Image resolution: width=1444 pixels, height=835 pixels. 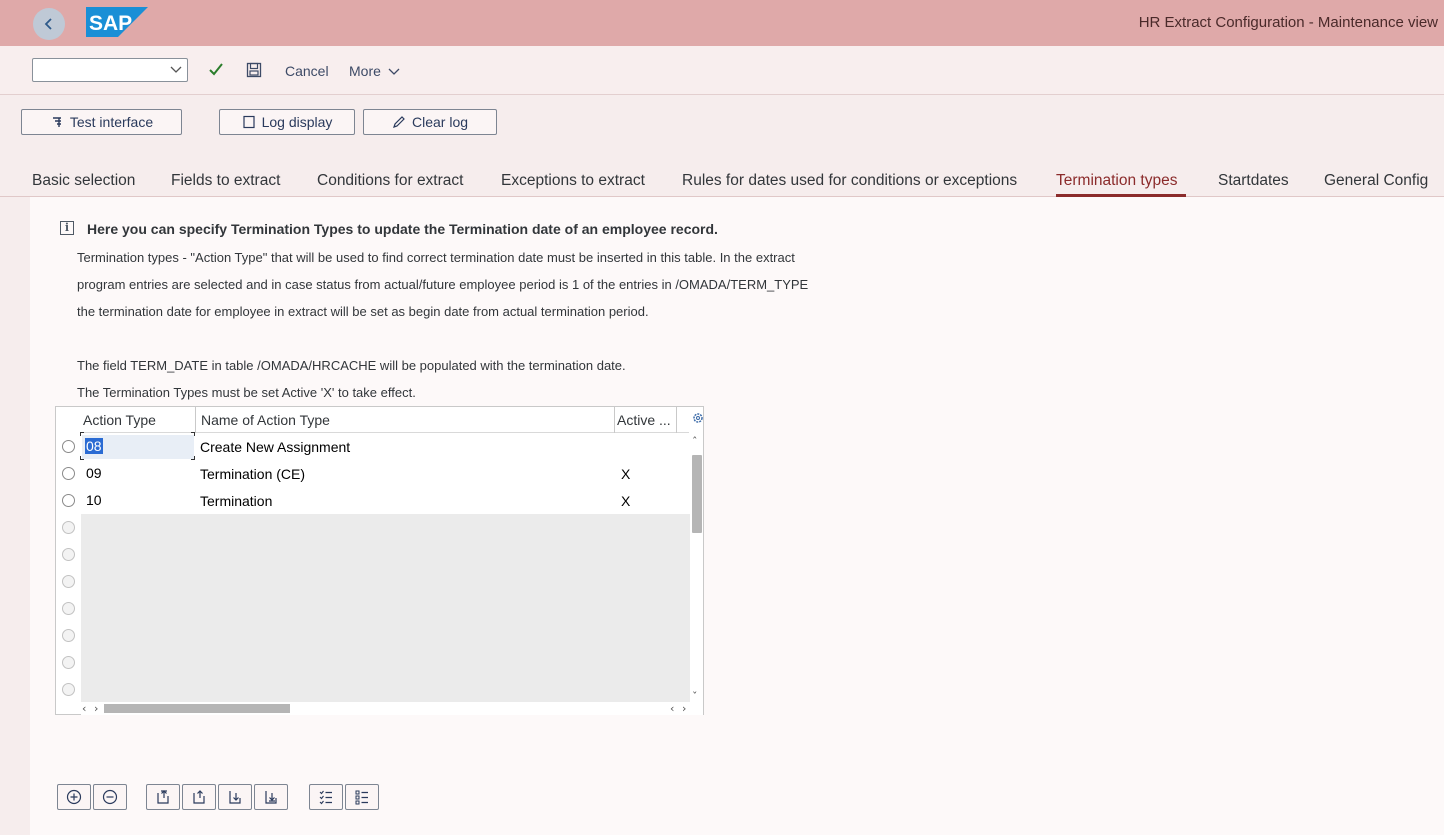 What do you see at coordinates (111, 122) in the screenshot?
I see `test-interface-label: Test interface` at bounding box center [111, 122].